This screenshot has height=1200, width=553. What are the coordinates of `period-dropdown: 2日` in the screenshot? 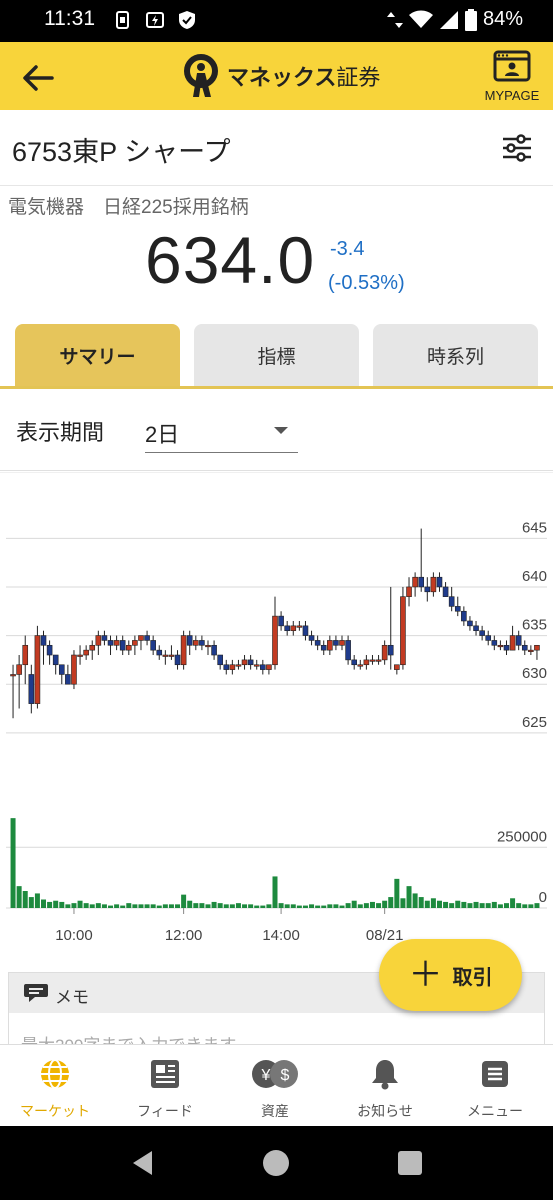 It's located at (221, 431).